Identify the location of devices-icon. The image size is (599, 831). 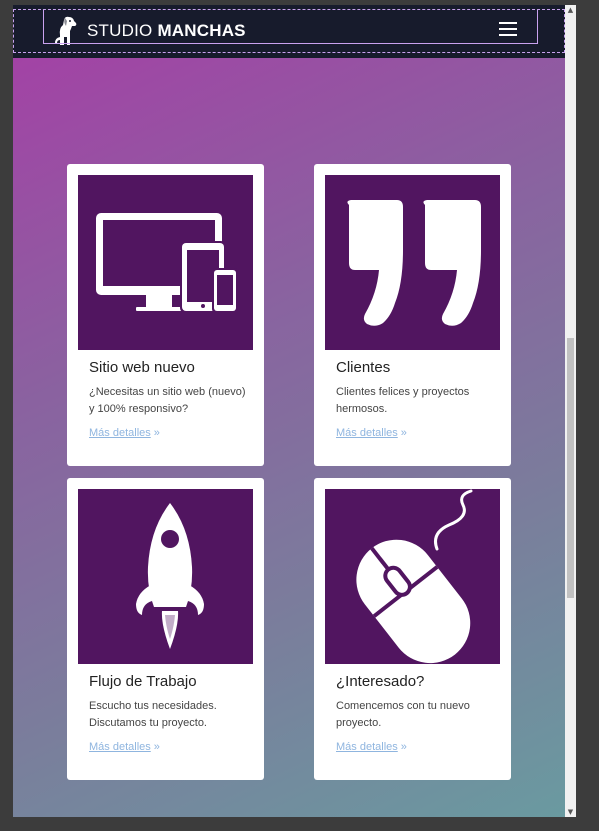
(167, 263).